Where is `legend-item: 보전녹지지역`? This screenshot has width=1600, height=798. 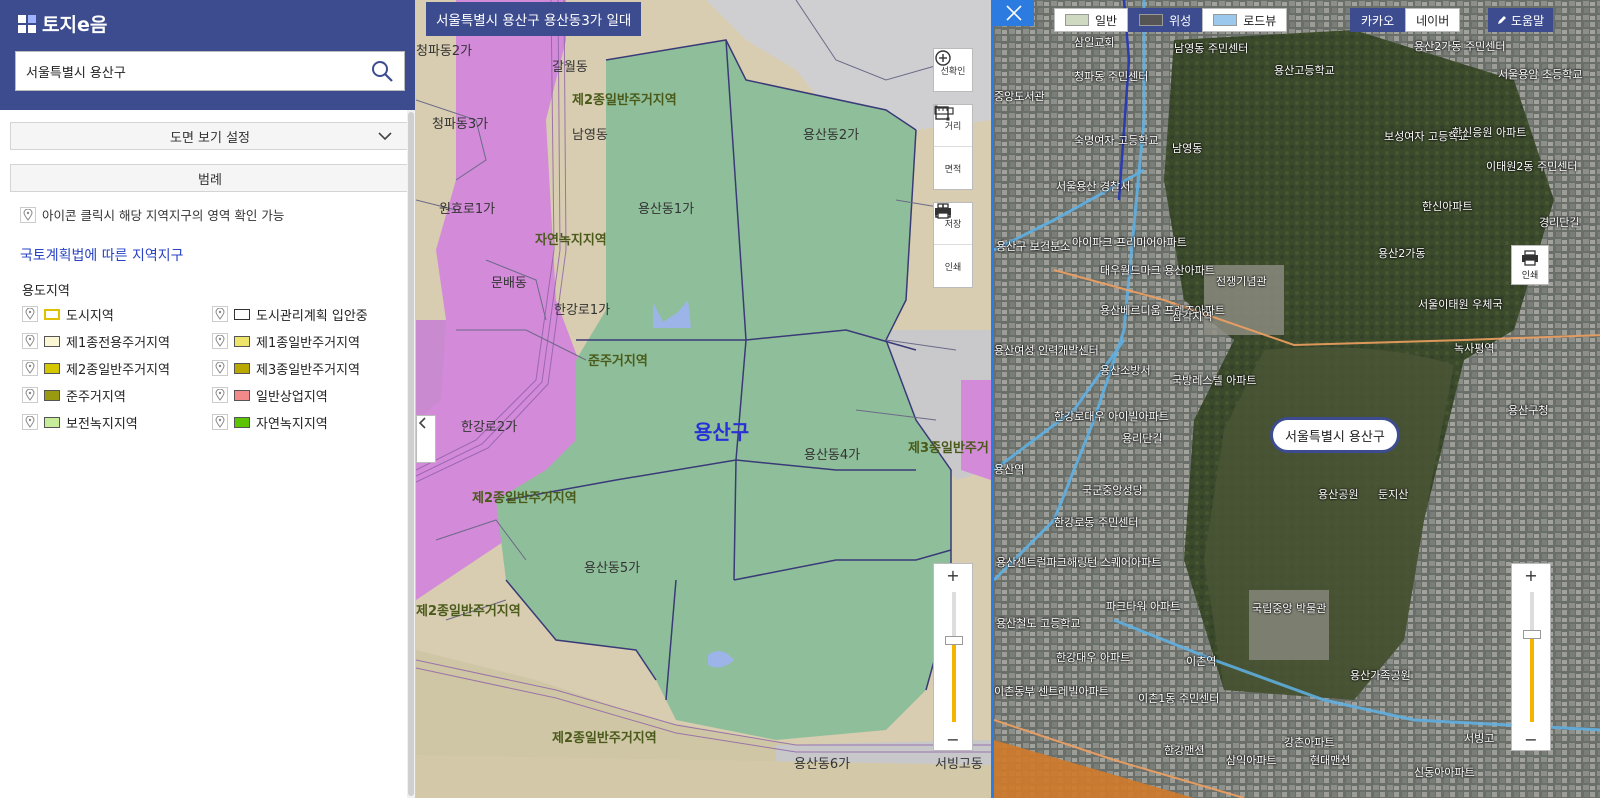
legend-item: 보전녹지지역 is located at coordinates (117, 422).